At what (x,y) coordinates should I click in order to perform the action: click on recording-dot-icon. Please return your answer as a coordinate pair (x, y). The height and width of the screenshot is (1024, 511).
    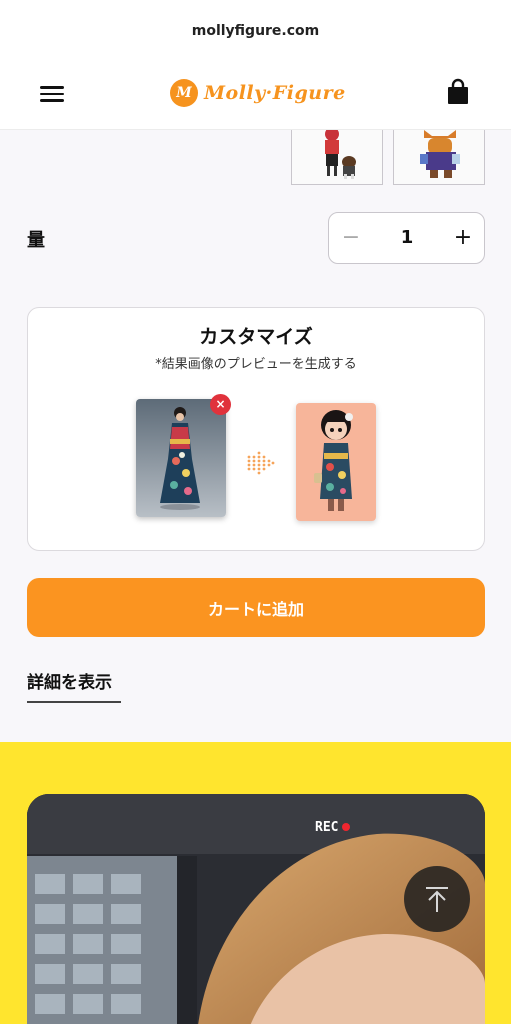
    Looking at the image, I should click on (346, 827).